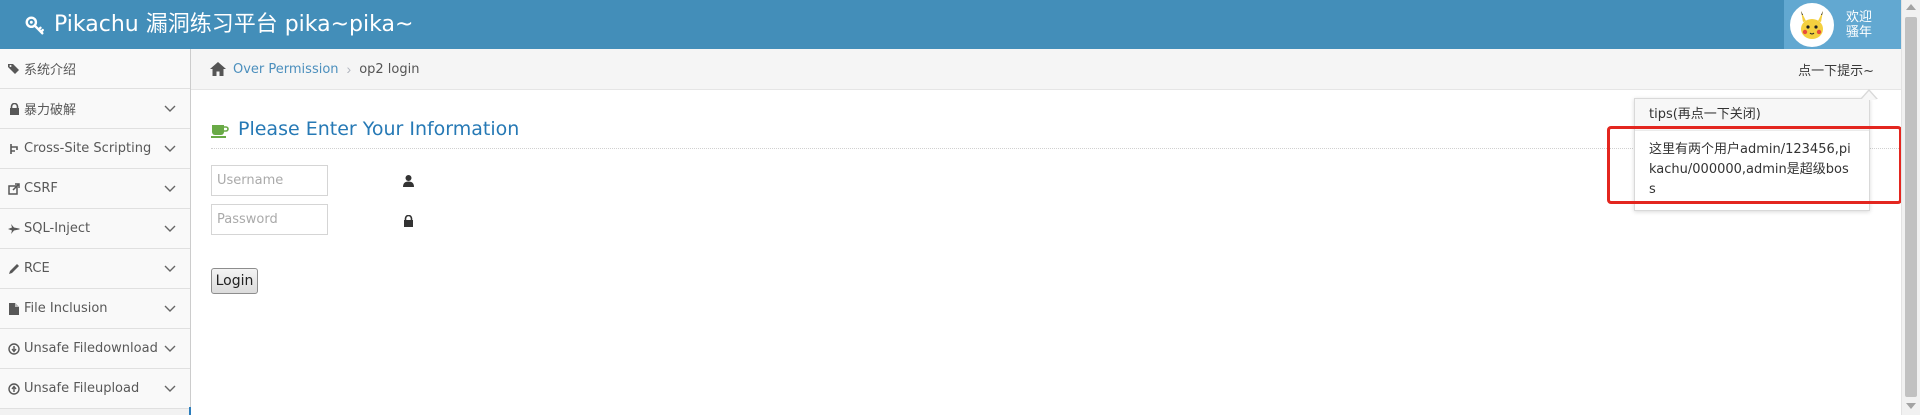 This screenshot has height=415, width=1920. What do you see at coordinates (408, 181) in the screenshot?
I see `user-icon` at bounding box center [408, 181].